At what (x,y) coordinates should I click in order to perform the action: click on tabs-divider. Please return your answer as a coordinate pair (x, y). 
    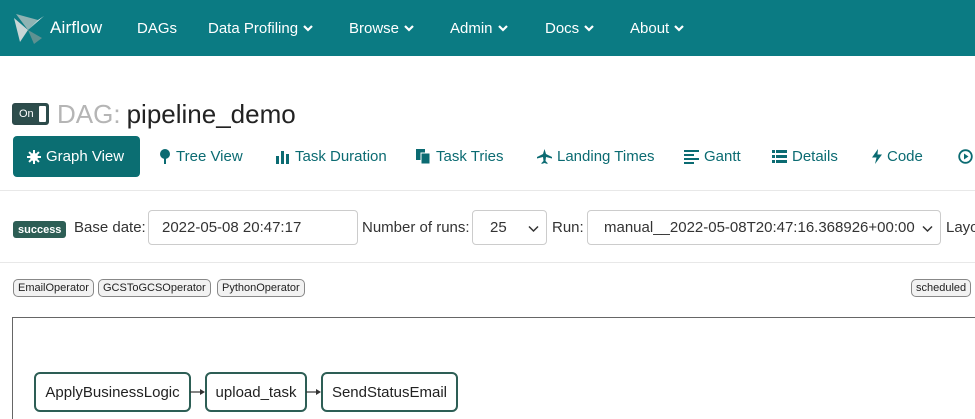
    Looking at the image, I should click on (487, 190).